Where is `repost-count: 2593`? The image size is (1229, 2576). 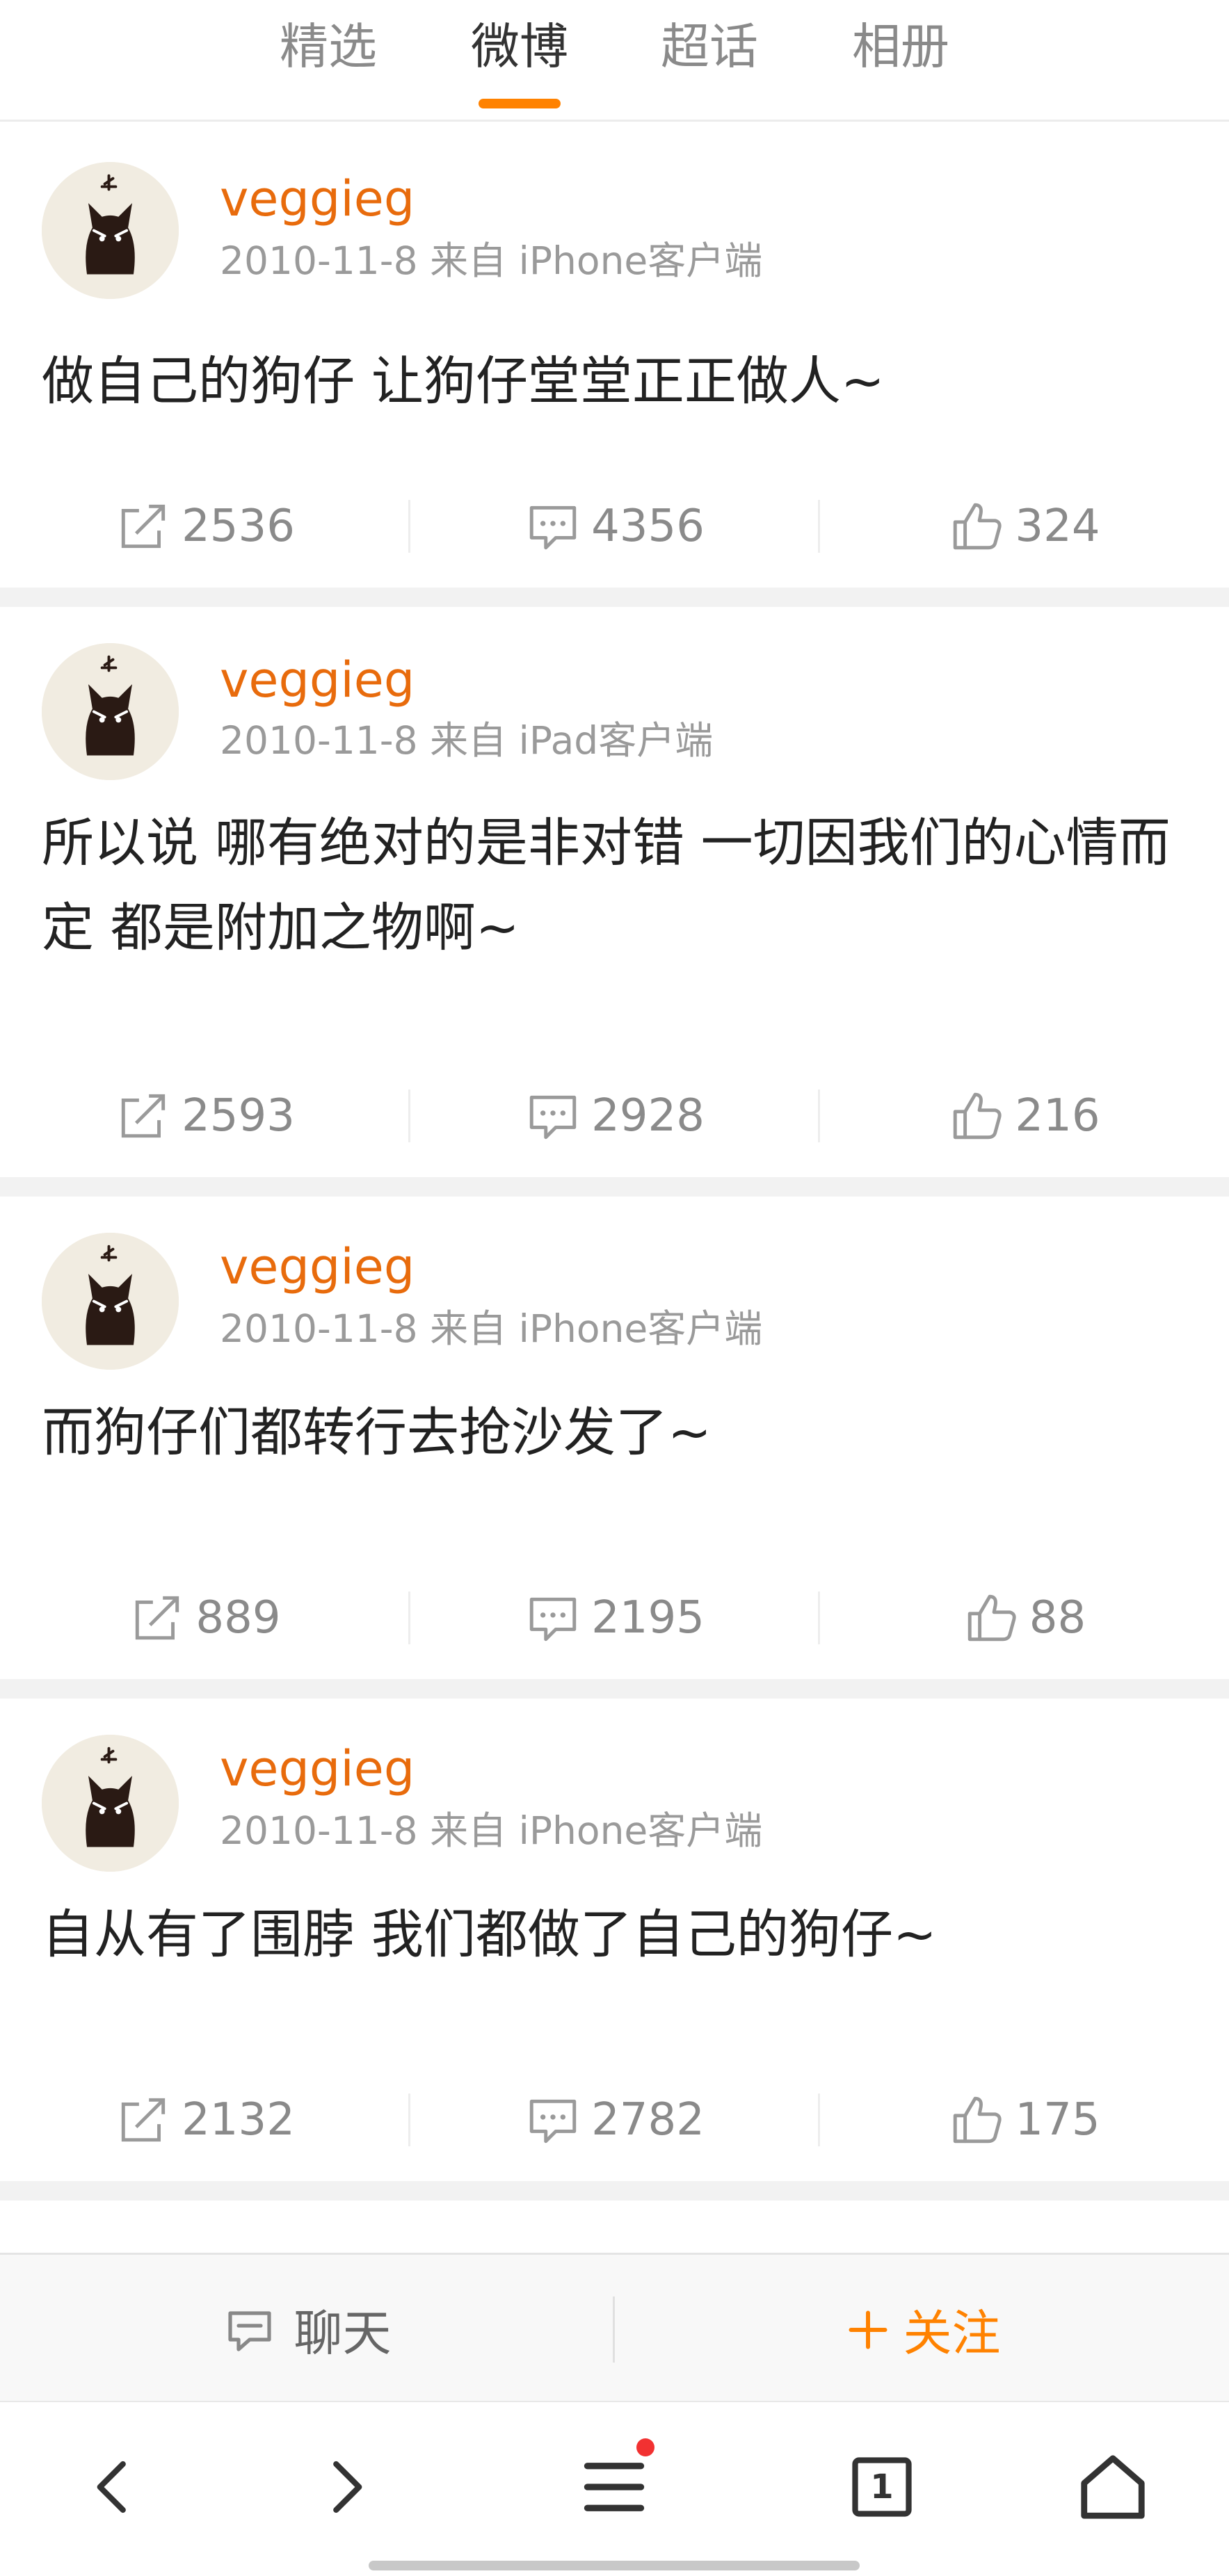
repost-count: 2593 is located at coordinates (238, 1116).